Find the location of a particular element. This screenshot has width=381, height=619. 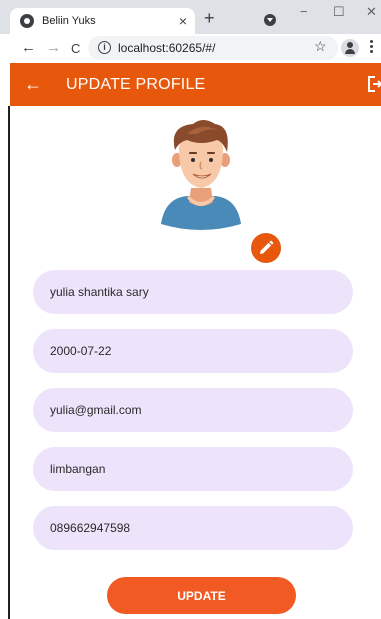

phone-field-value: 089662947598 is located at coordinates (90, 528).